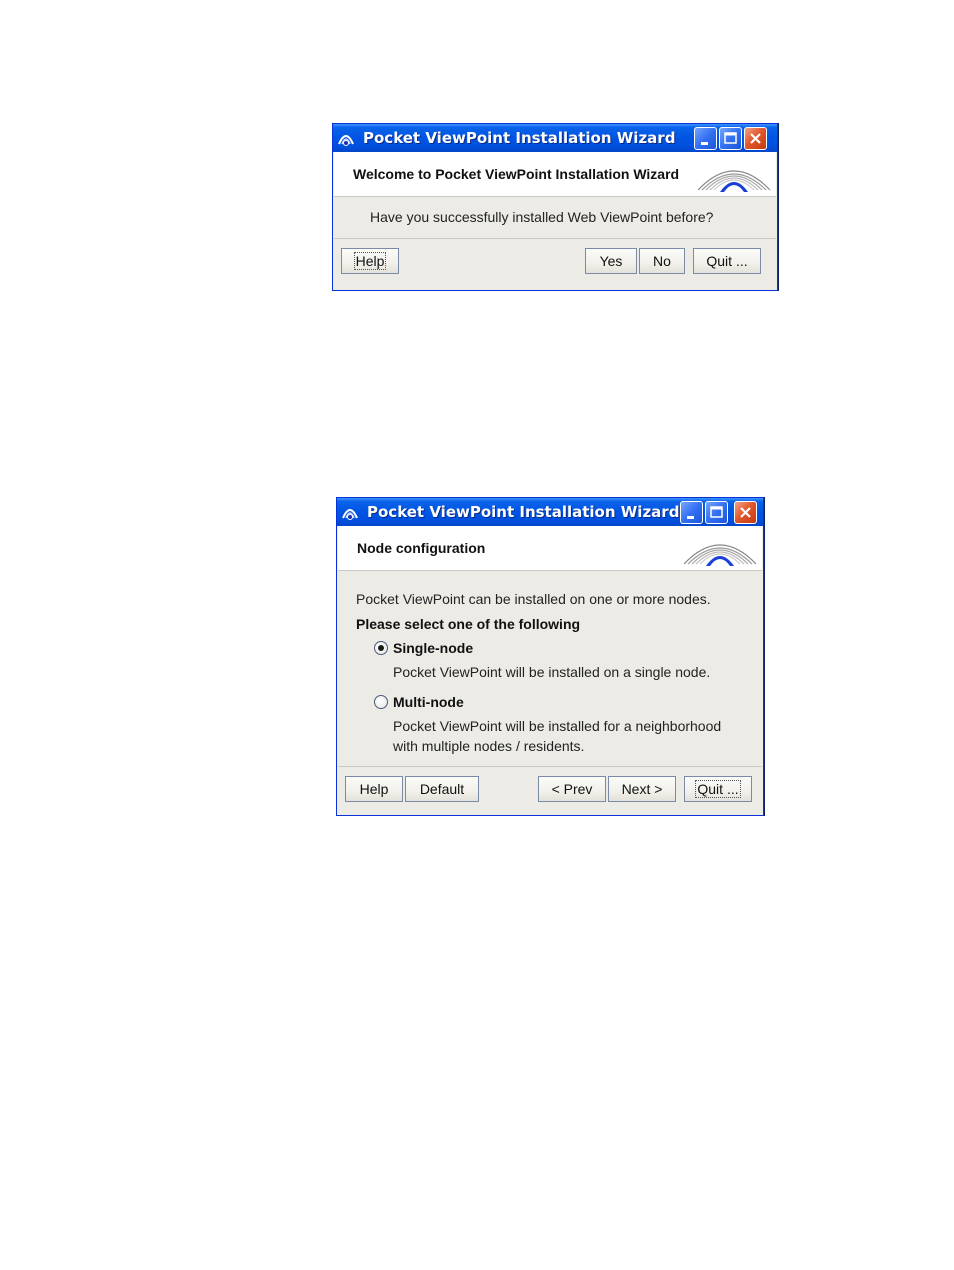 This screenshot has width=954, height=1270. I want to click on yes-button: Yes, so click(611, 261).